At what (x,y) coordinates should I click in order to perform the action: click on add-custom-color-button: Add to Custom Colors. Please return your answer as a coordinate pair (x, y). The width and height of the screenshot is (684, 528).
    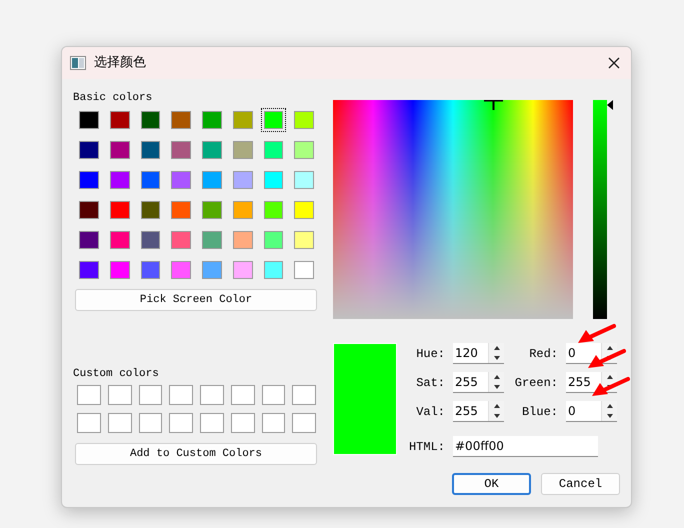
    Looking at the image, I should click on (196, 454).